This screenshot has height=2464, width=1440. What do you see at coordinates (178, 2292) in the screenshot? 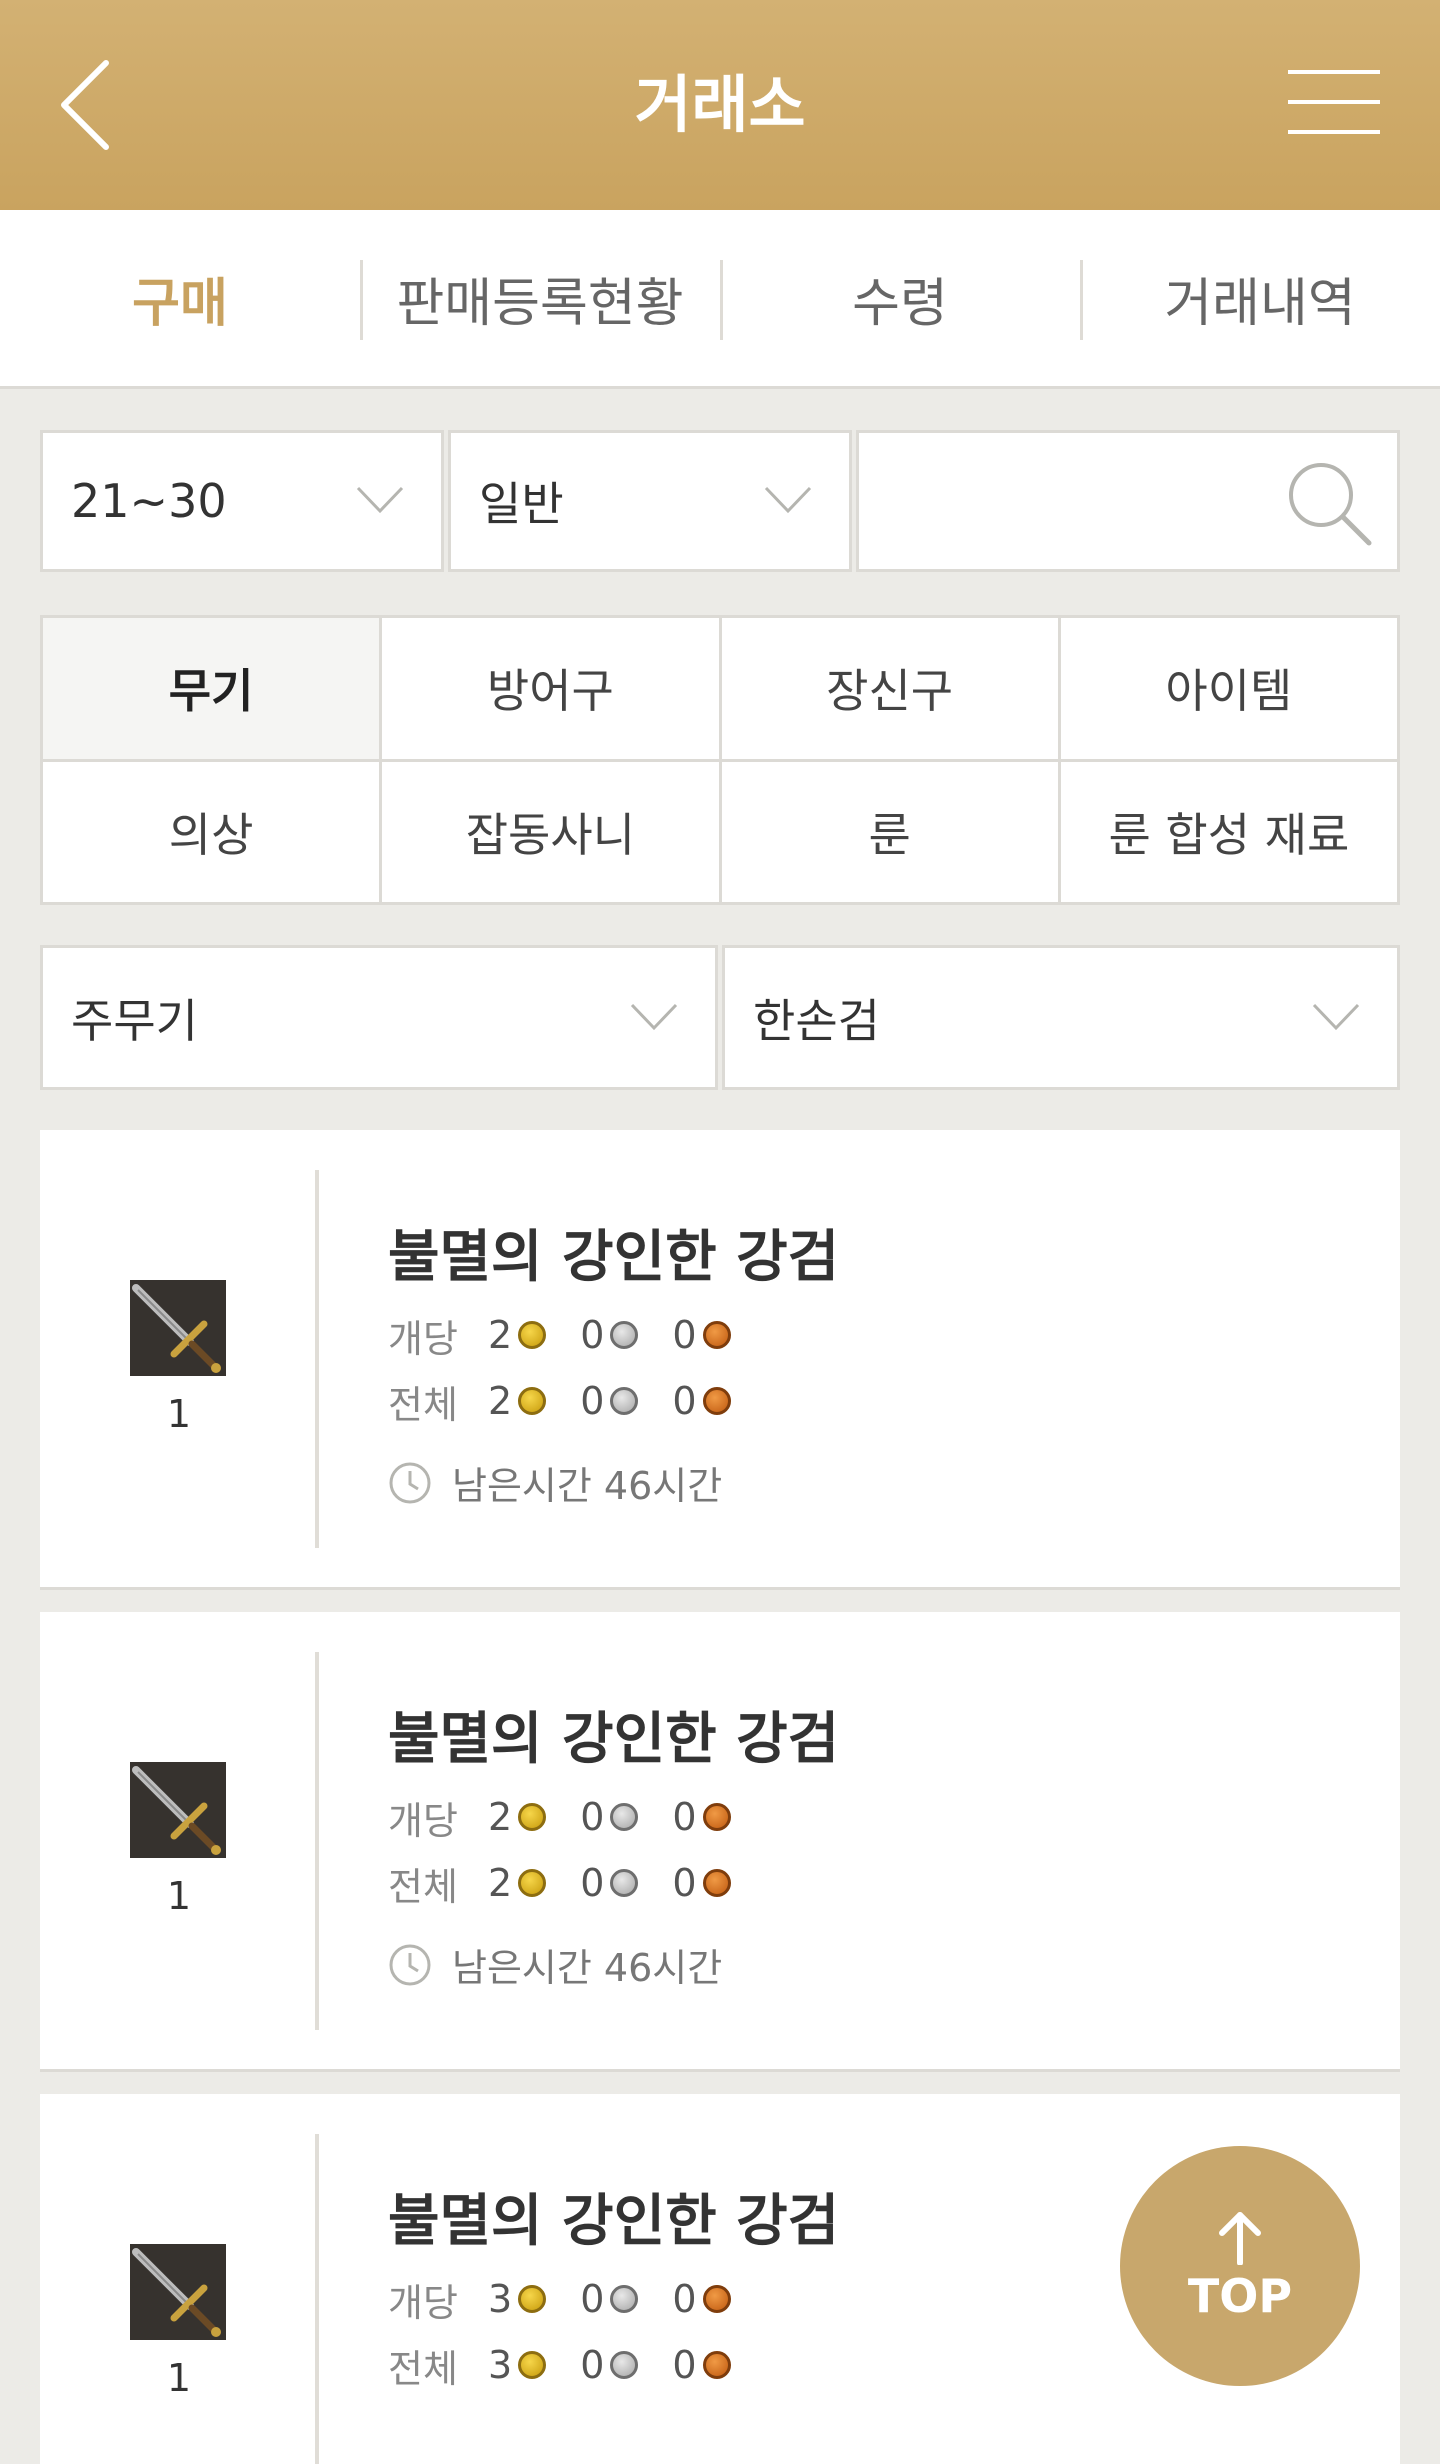
I see `sword-icon` at bounding box center [178, 2292].